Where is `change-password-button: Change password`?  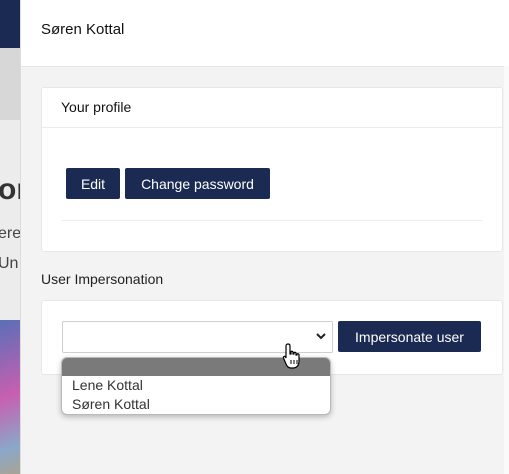 change-password-button: Change password is located at coordinates (197, 183).